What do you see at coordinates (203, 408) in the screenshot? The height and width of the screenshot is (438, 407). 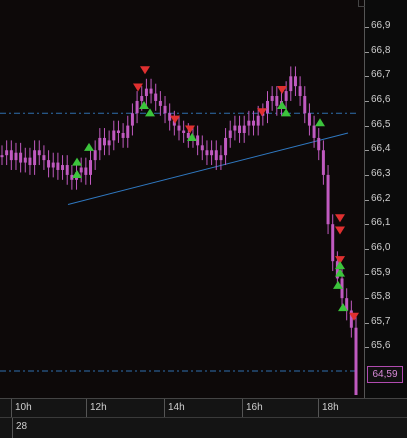 I see `time-axis: 10h 12h 14h 16h 18h` at bounding box center [203, 408].